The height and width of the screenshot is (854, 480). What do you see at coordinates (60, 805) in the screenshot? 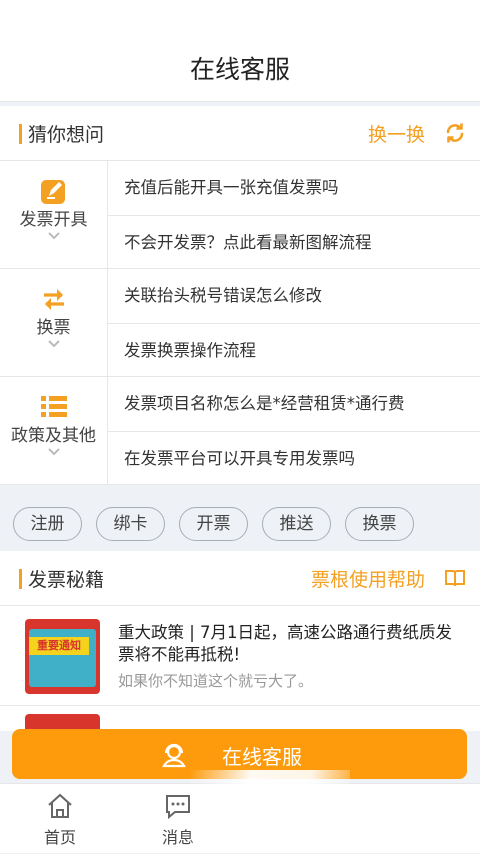
I see `home-icon` at bounding box center [60, 805].